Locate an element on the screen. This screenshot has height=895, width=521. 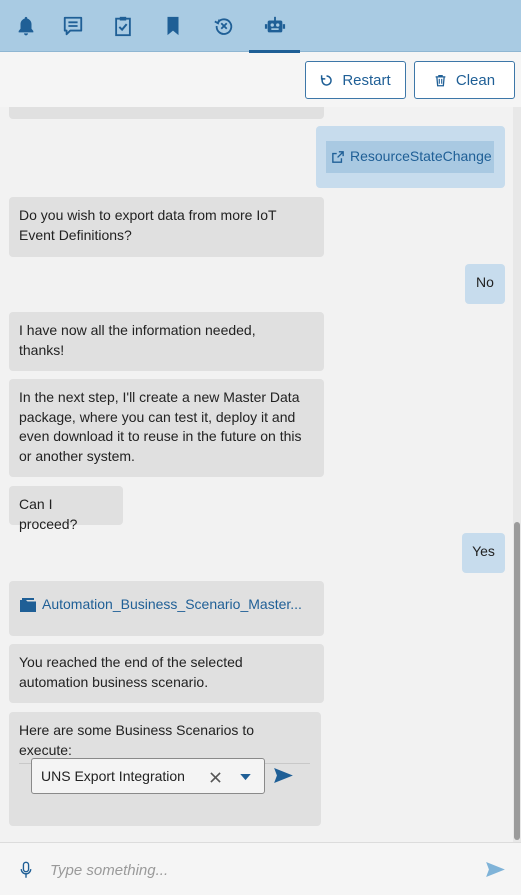
tab-history is located at coordinates (223, 26).